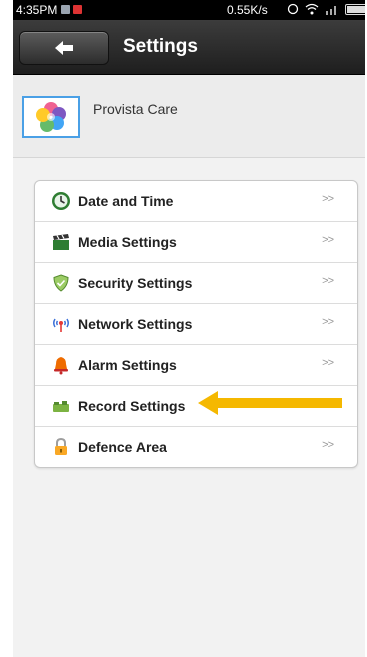  Describe the element at coordinates (247, 10) in the screenshot. I see `network-speed: 0.55K/s` at that location.